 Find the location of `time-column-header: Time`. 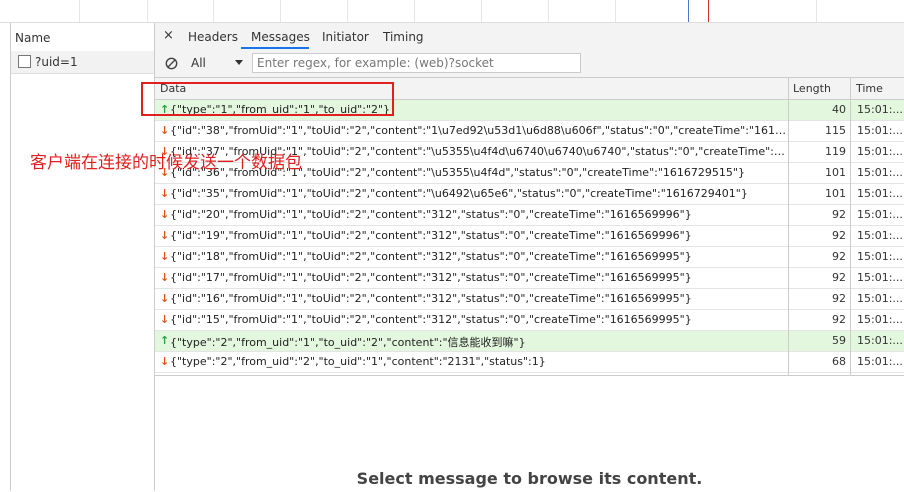

time-column-header: Time is located at coordinates (869, 88).